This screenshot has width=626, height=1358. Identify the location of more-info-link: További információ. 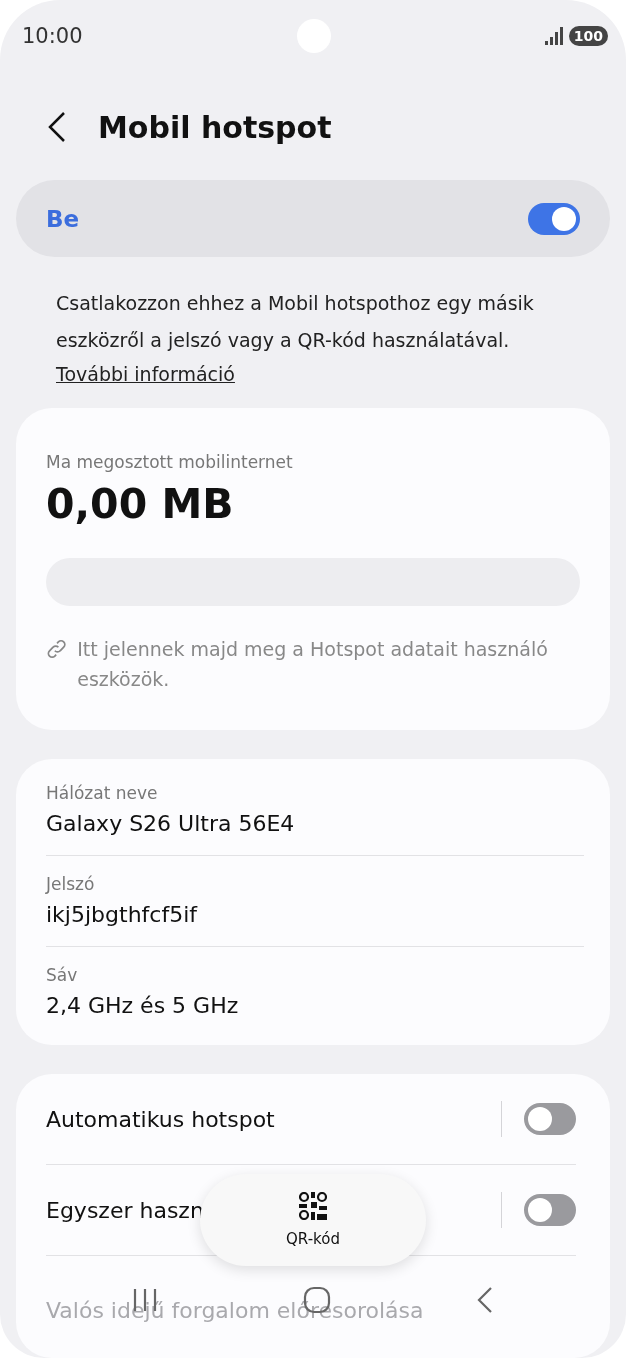
(145, 374).